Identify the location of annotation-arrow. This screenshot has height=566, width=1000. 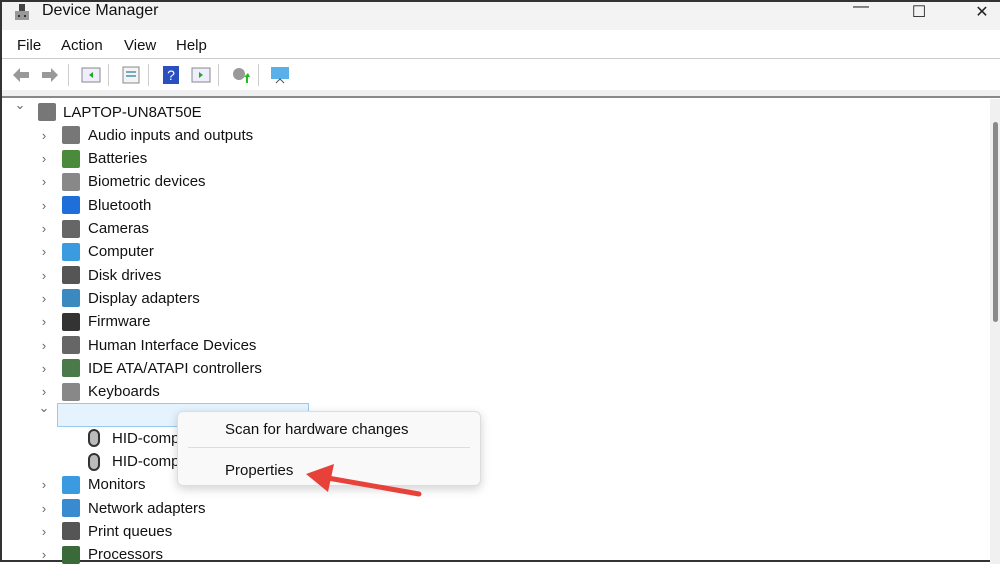
(364, 480).